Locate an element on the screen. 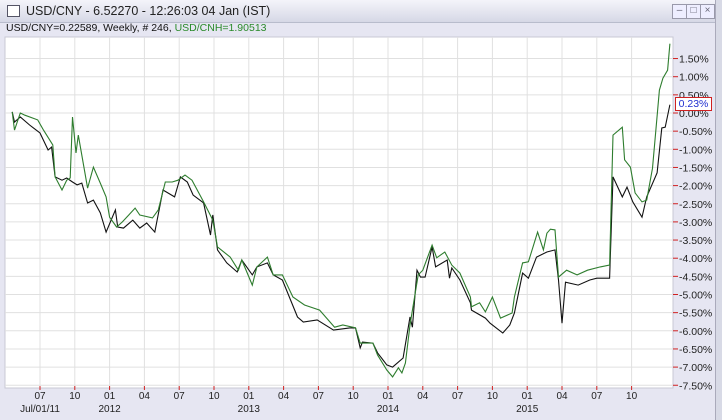  y-tick-label: 1.50% is located at coordinates (694, 60).